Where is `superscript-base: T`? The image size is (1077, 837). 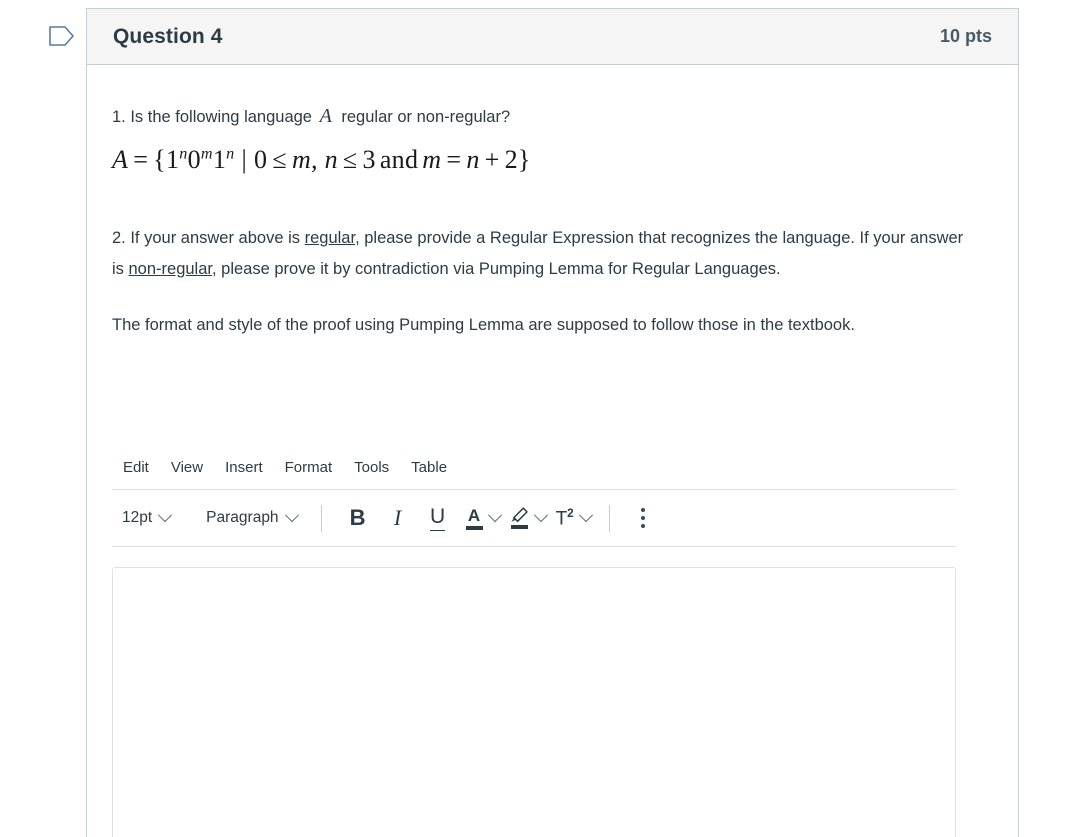 superscript-base: T is located at coordinates (561, 519).